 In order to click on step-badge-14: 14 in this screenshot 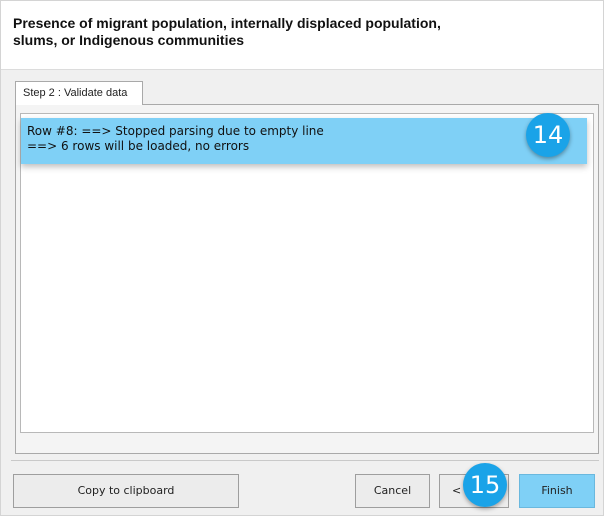, I will do `click(548, 135)`.